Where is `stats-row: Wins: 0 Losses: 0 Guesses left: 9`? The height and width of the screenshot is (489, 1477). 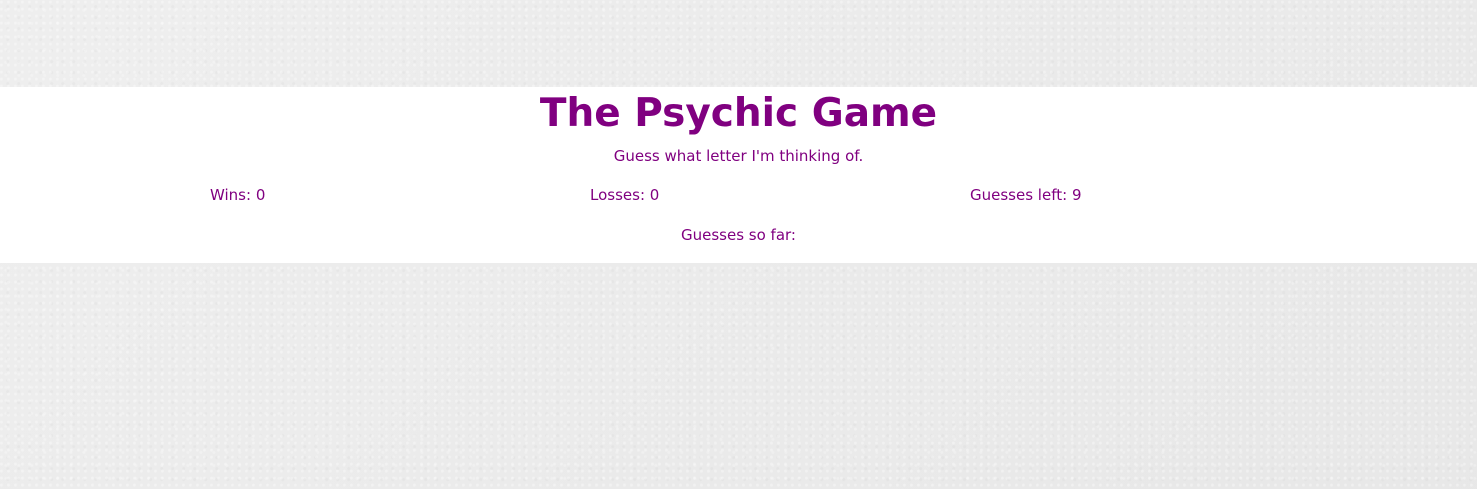
stats-row: Wins: 0 Losses: 0 Guesses left: 9 is located at coordinates (738, 196).